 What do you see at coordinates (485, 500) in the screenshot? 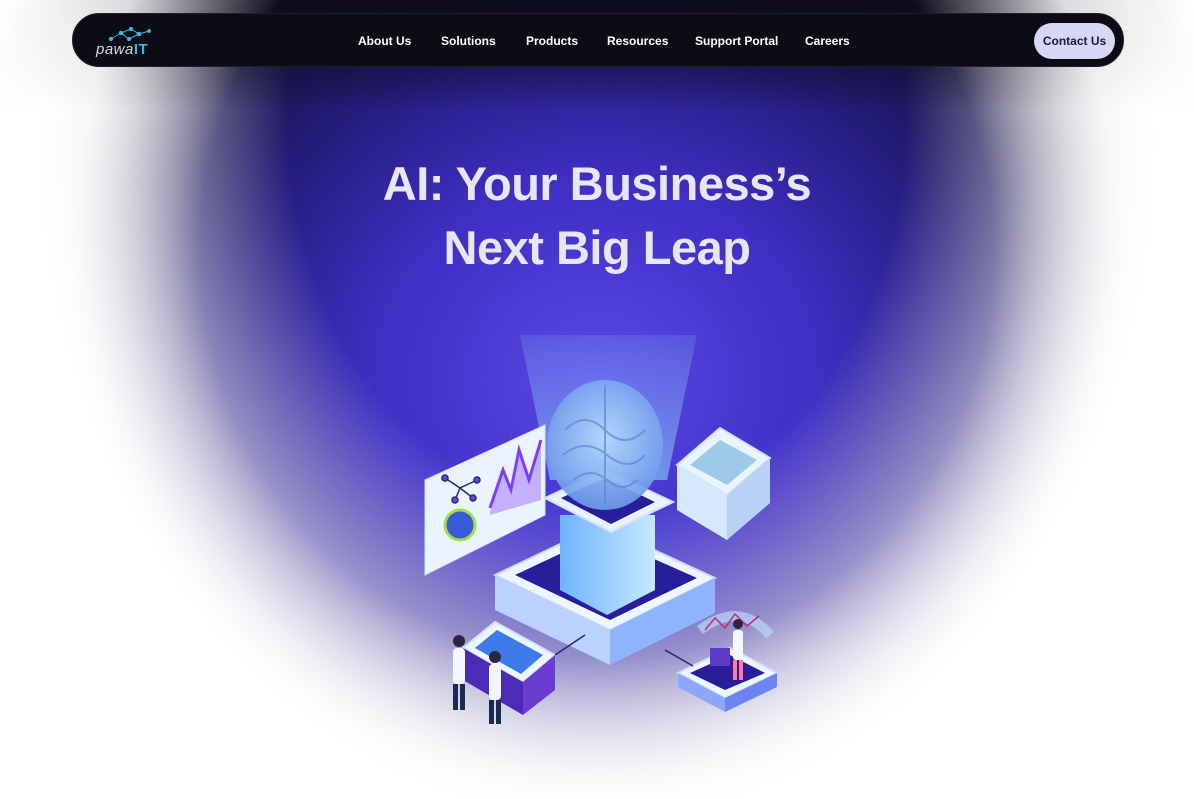
I see `analytics-panel` at bounding box center [485, 500].